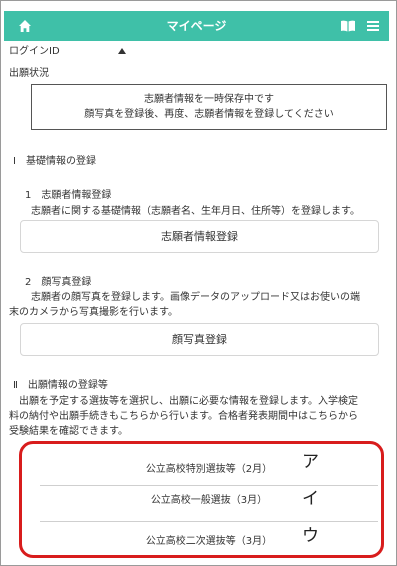 This screenshot has height=566, width=397. I want to click on photo-register-button: 顔写真登録, so click(199, 339).